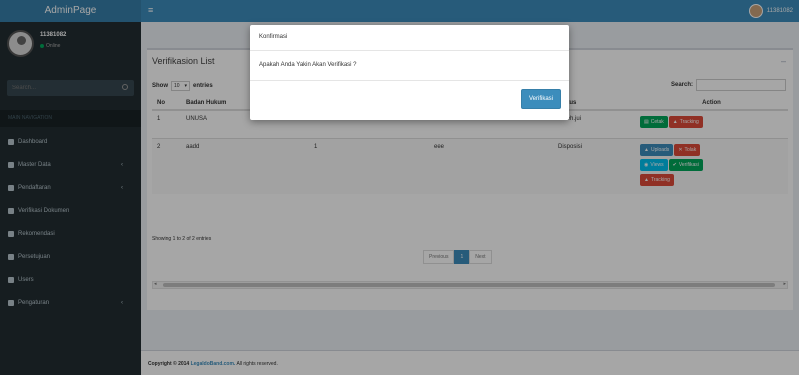 The height and width of the screenshot is (375, 799). I want to click on modal-footer: Verifikasi, so click(409, 100).